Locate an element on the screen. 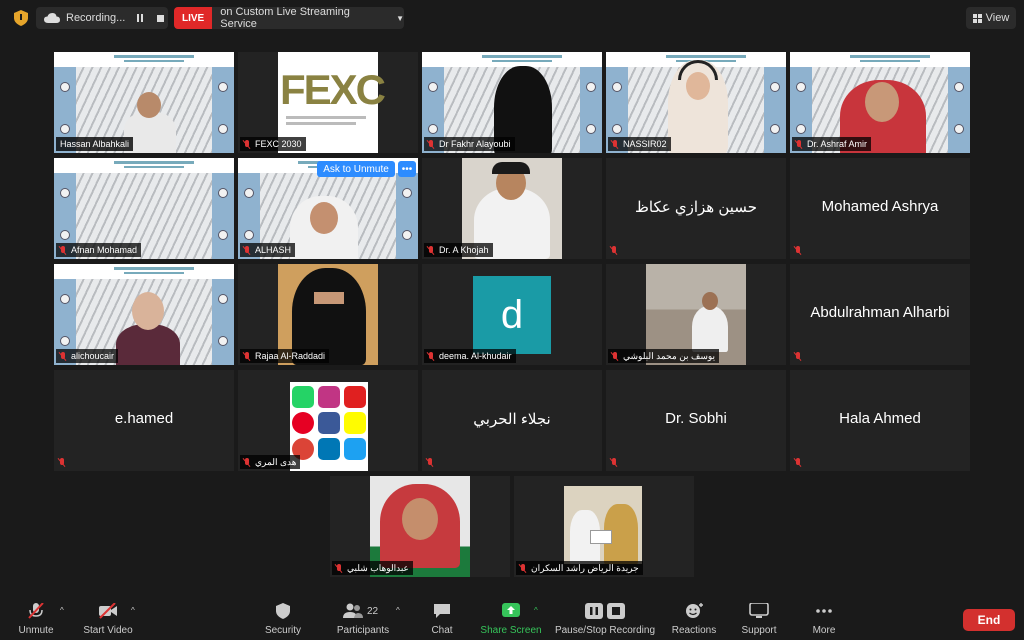 This screenshot has width=1024, height=640. unmute-button: Unmute is located at coordinates (36, 619).